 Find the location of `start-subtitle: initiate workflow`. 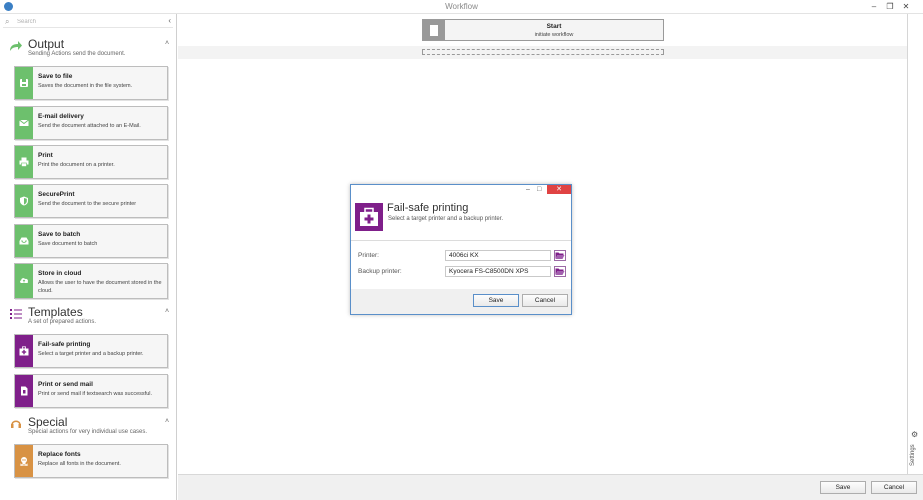

start-subtitle: initiate workflow is located at coordinates (554, 35).